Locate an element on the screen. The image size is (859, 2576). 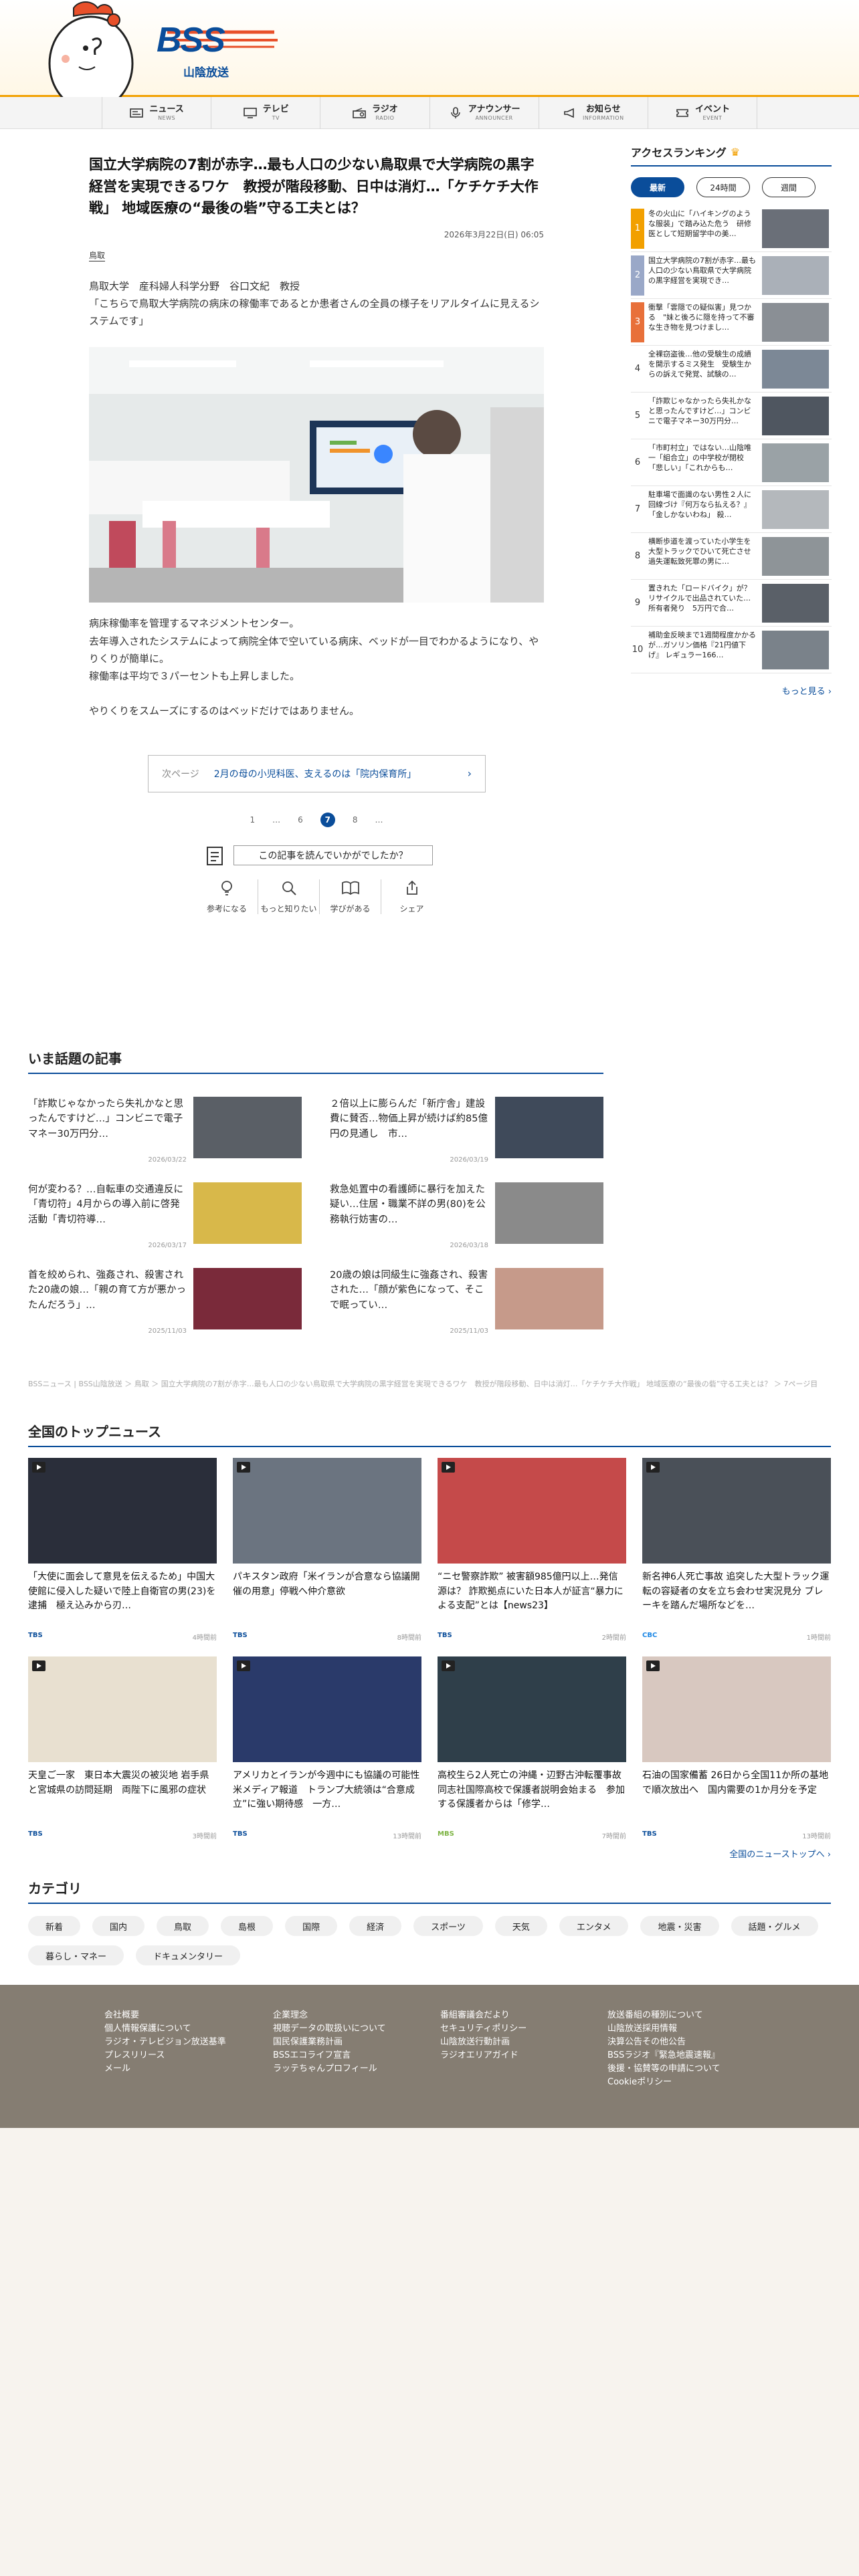
news-thumbnail is located at coordinates (737, 1709).